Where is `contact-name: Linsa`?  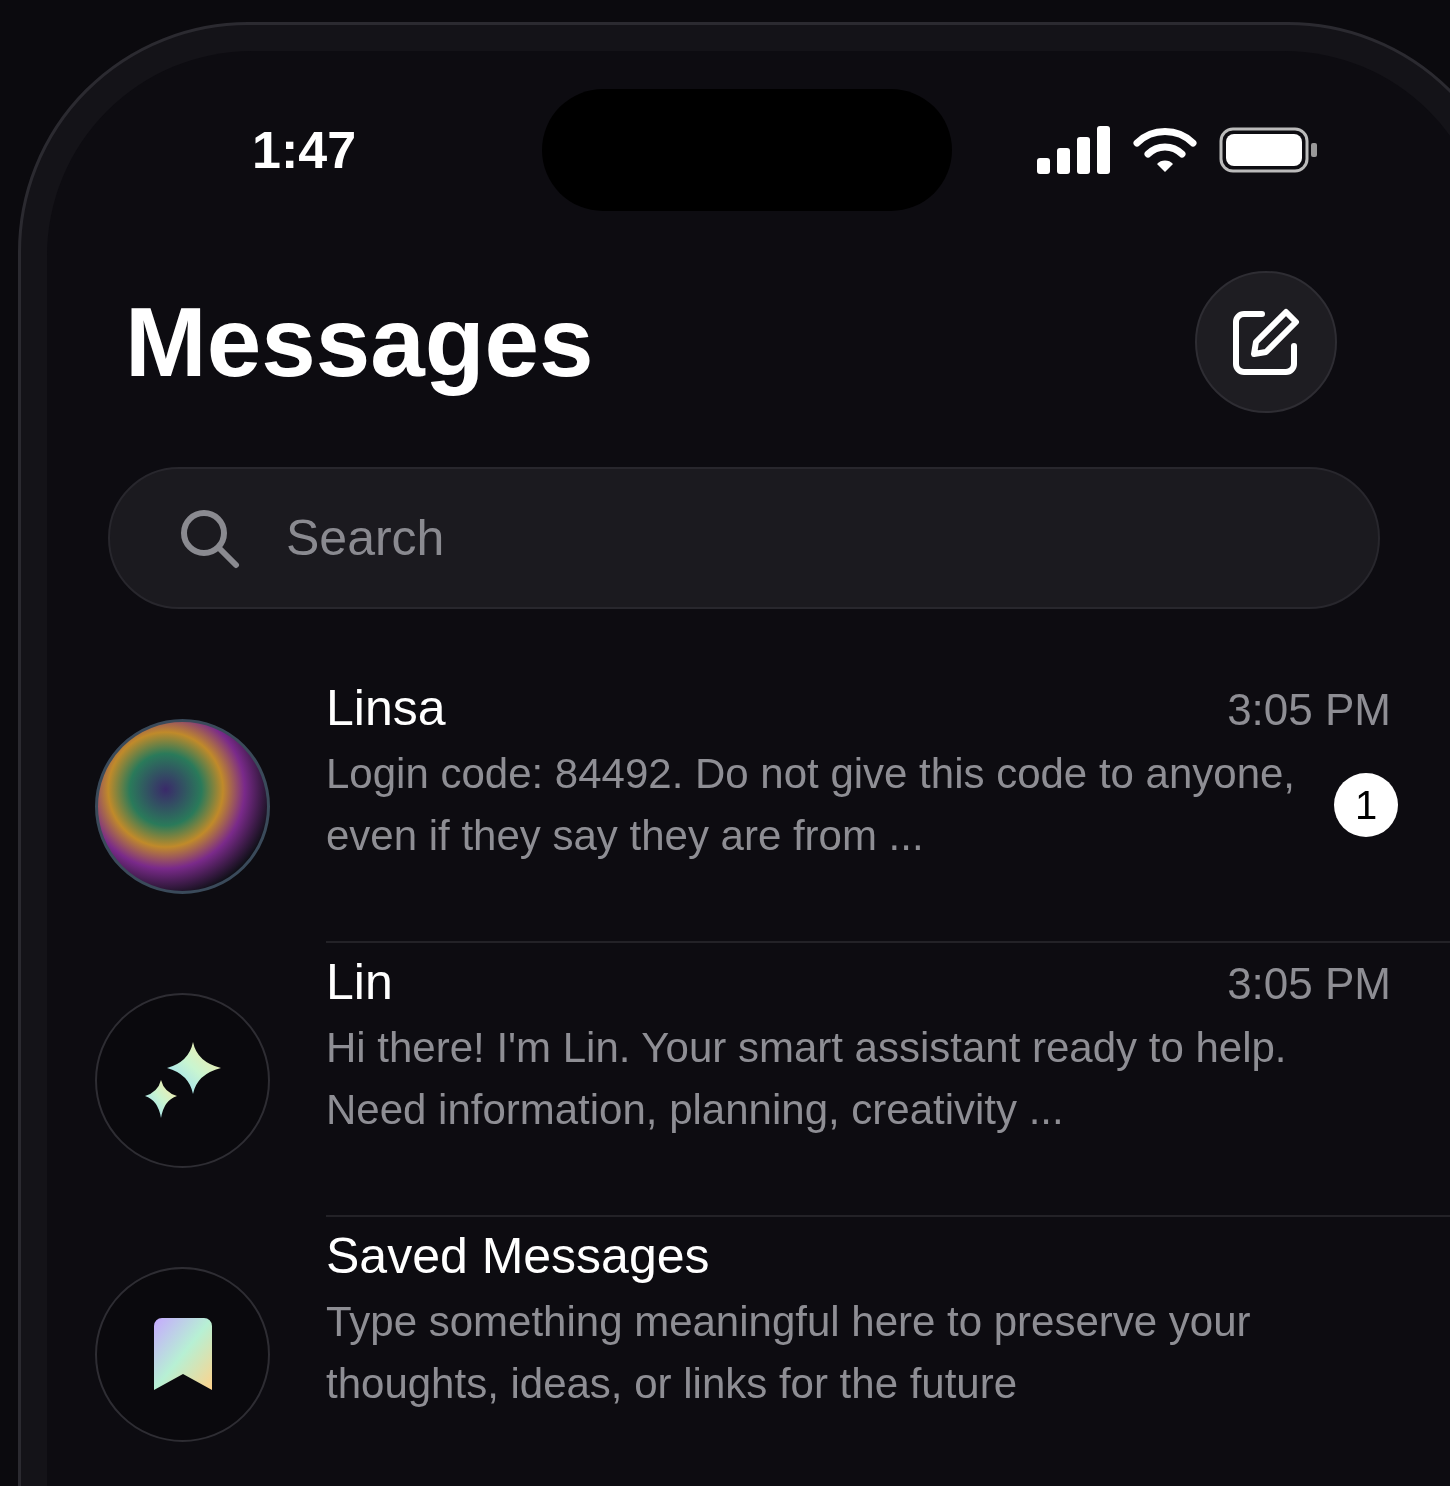
contact-name: Linsa is located at coordinates (386, 708).